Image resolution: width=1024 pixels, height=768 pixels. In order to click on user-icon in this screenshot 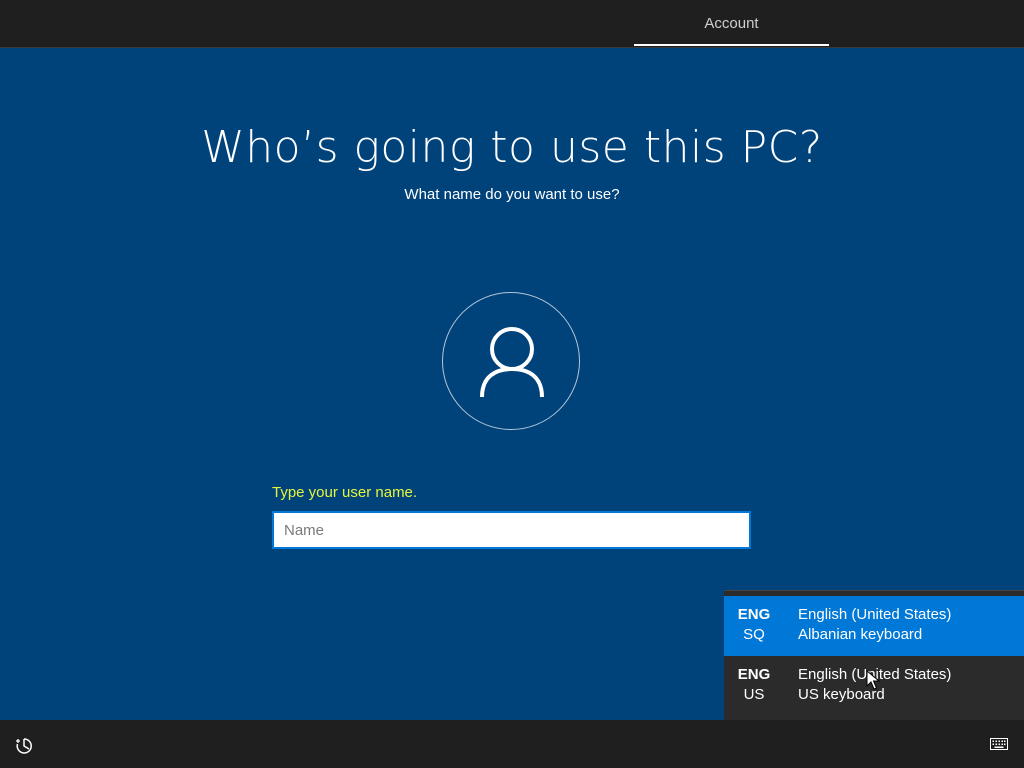, I will do `click(512, 362)`.